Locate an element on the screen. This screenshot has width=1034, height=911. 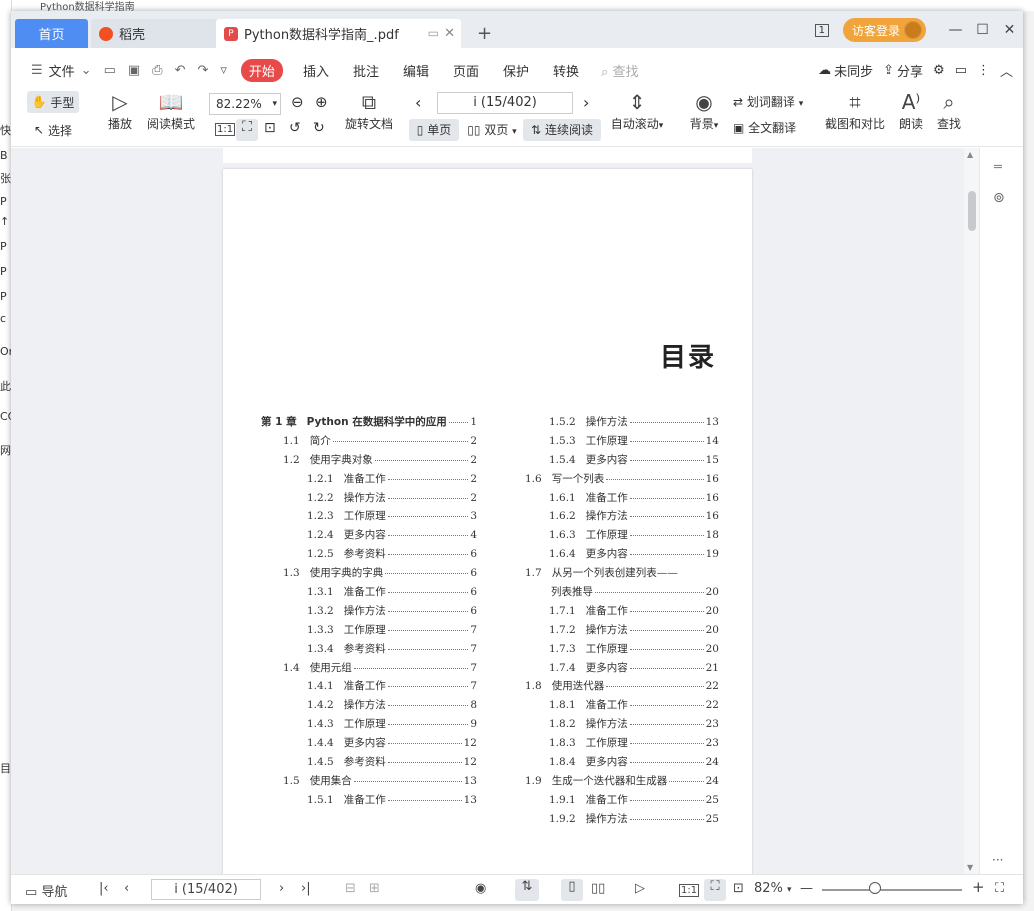
last-page-icon: ›| is located at coordinates (306, 888).